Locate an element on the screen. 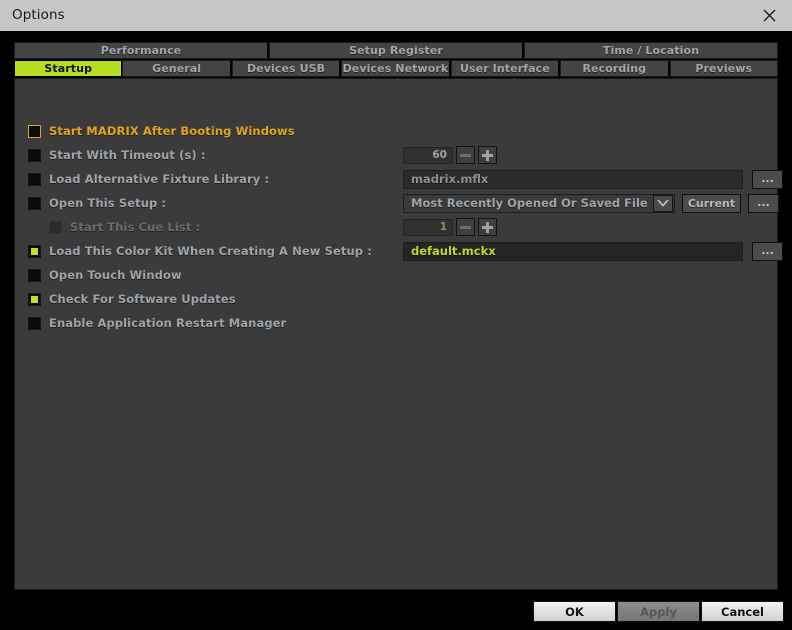  tab-label: Startup is located at coordinates (68, 68).